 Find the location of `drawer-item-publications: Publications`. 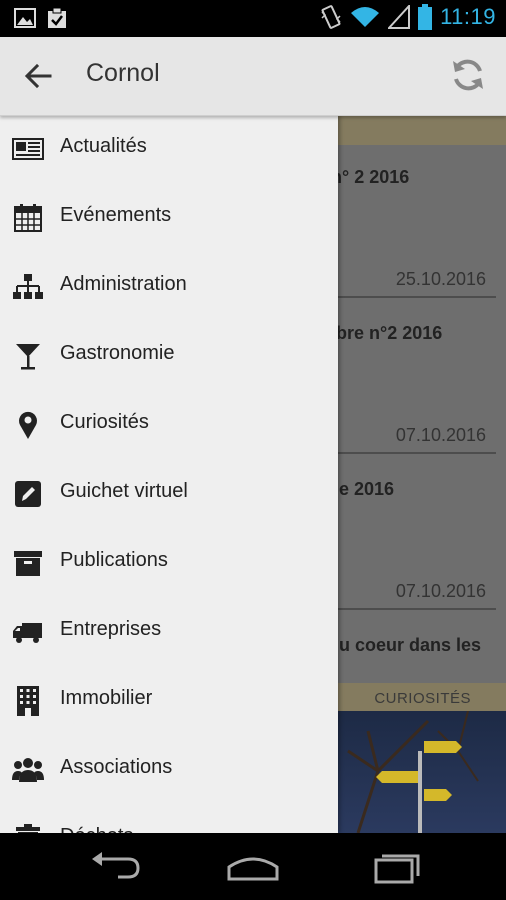

drawer-item-publications: Publications is located at coordinates (169, 563).